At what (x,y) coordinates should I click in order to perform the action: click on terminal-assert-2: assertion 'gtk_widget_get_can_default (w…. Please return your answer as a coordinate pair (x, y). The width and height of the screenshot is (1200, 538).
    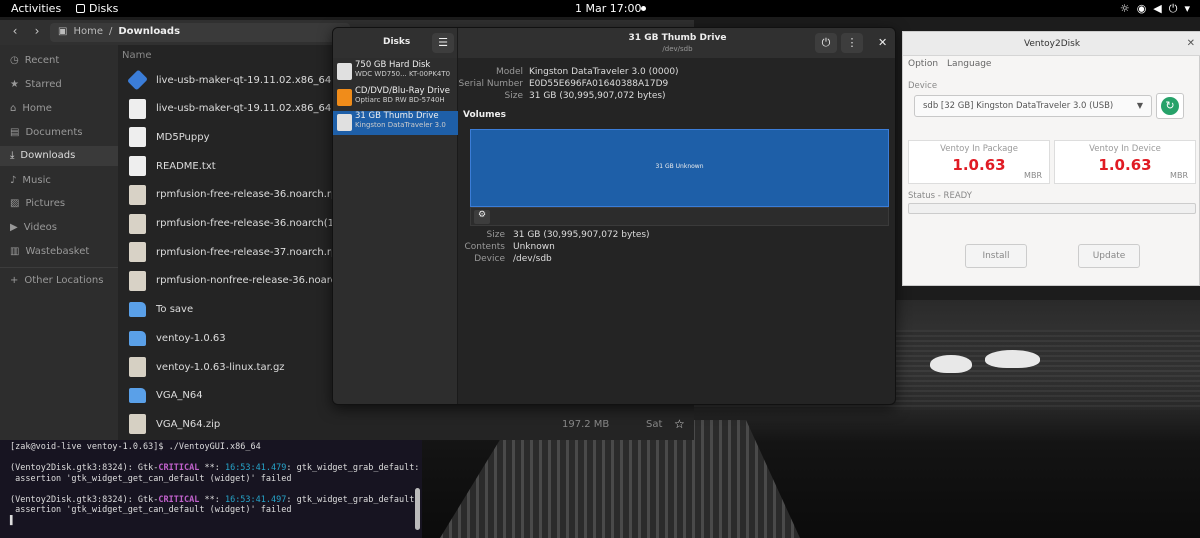
    Looking at the image, I should click on (151, 510).